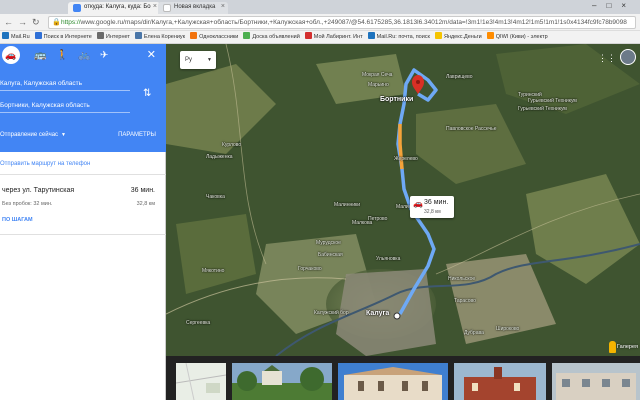  I want to click on bookmark-item: Мой Лабиринт. Инт, so click(334, 37).